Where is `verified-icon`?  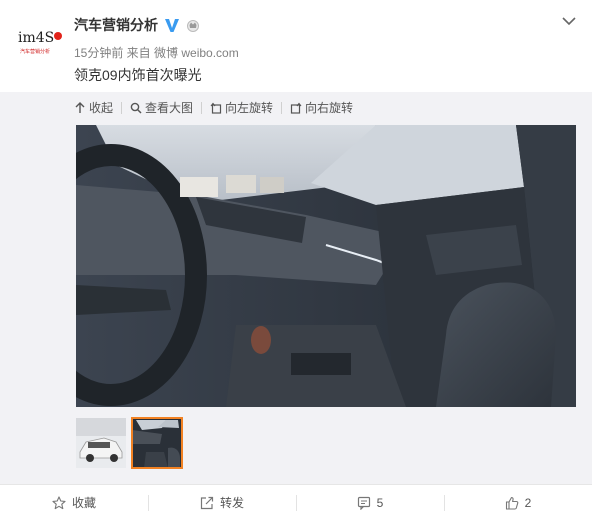 verified-icon is located at coordinates (172, 25).